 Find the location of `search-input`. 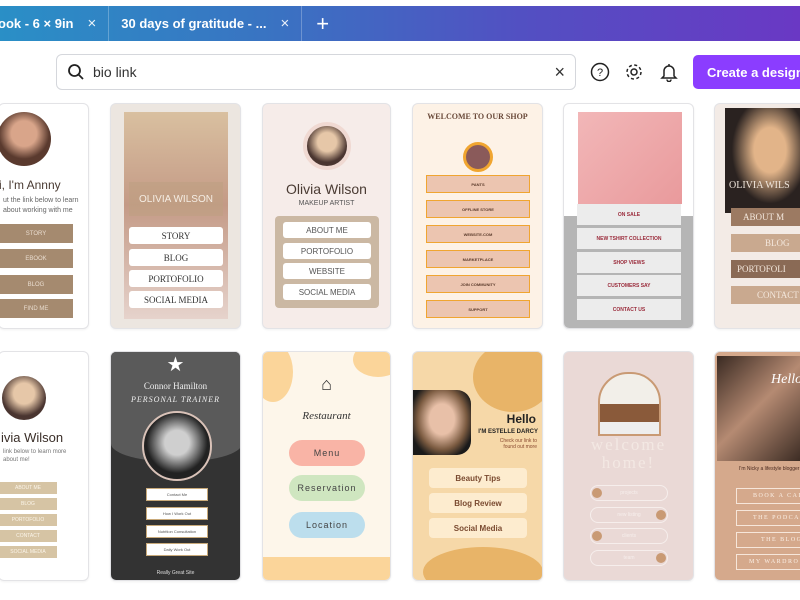

search-input is located at coordinates (324, 72).